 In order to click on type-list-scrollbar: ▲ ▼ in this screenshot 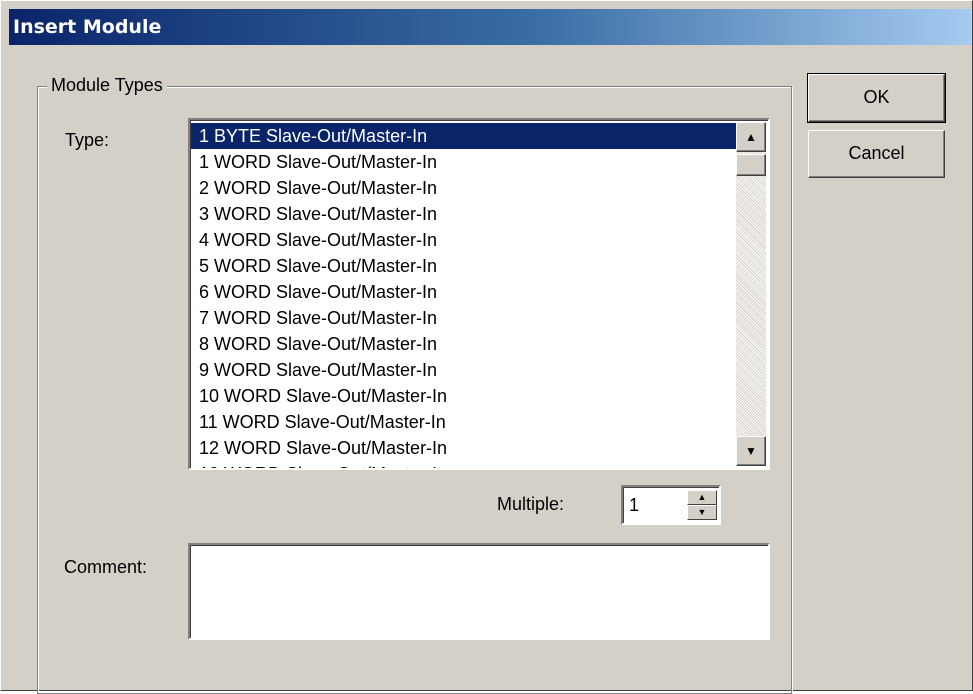, I will do `click(751, 294)`.